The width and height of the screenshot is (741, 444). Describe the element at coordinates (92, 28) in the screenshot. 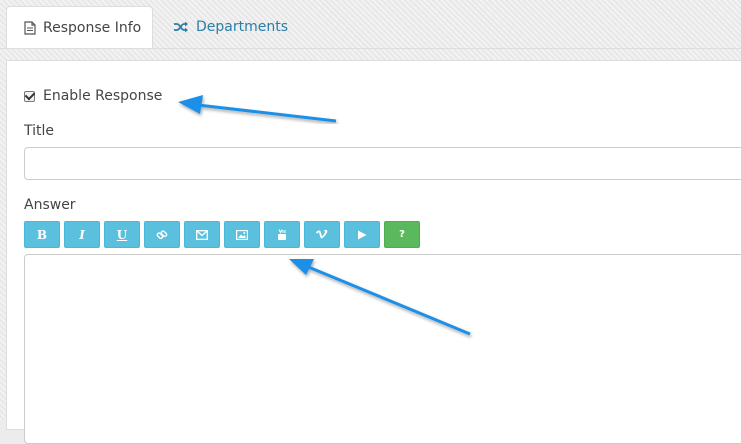

I see `tab-label: Response Info` at that location.